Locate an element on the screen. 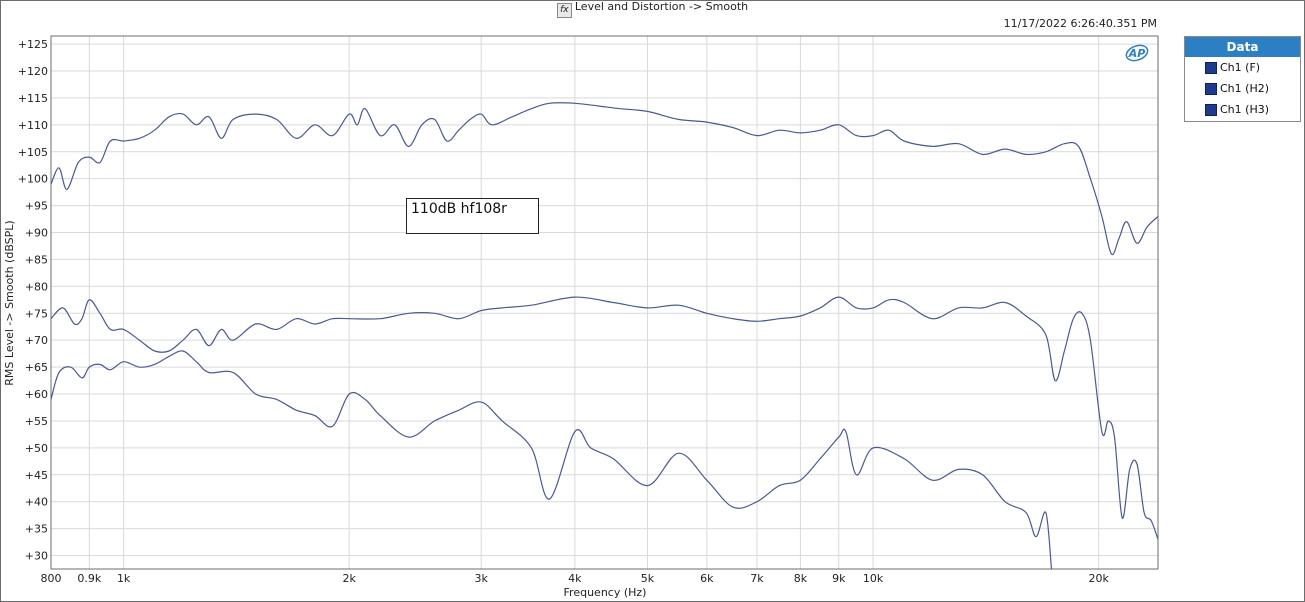  y-tick-label: +40 is located at coordinates (36, 502).